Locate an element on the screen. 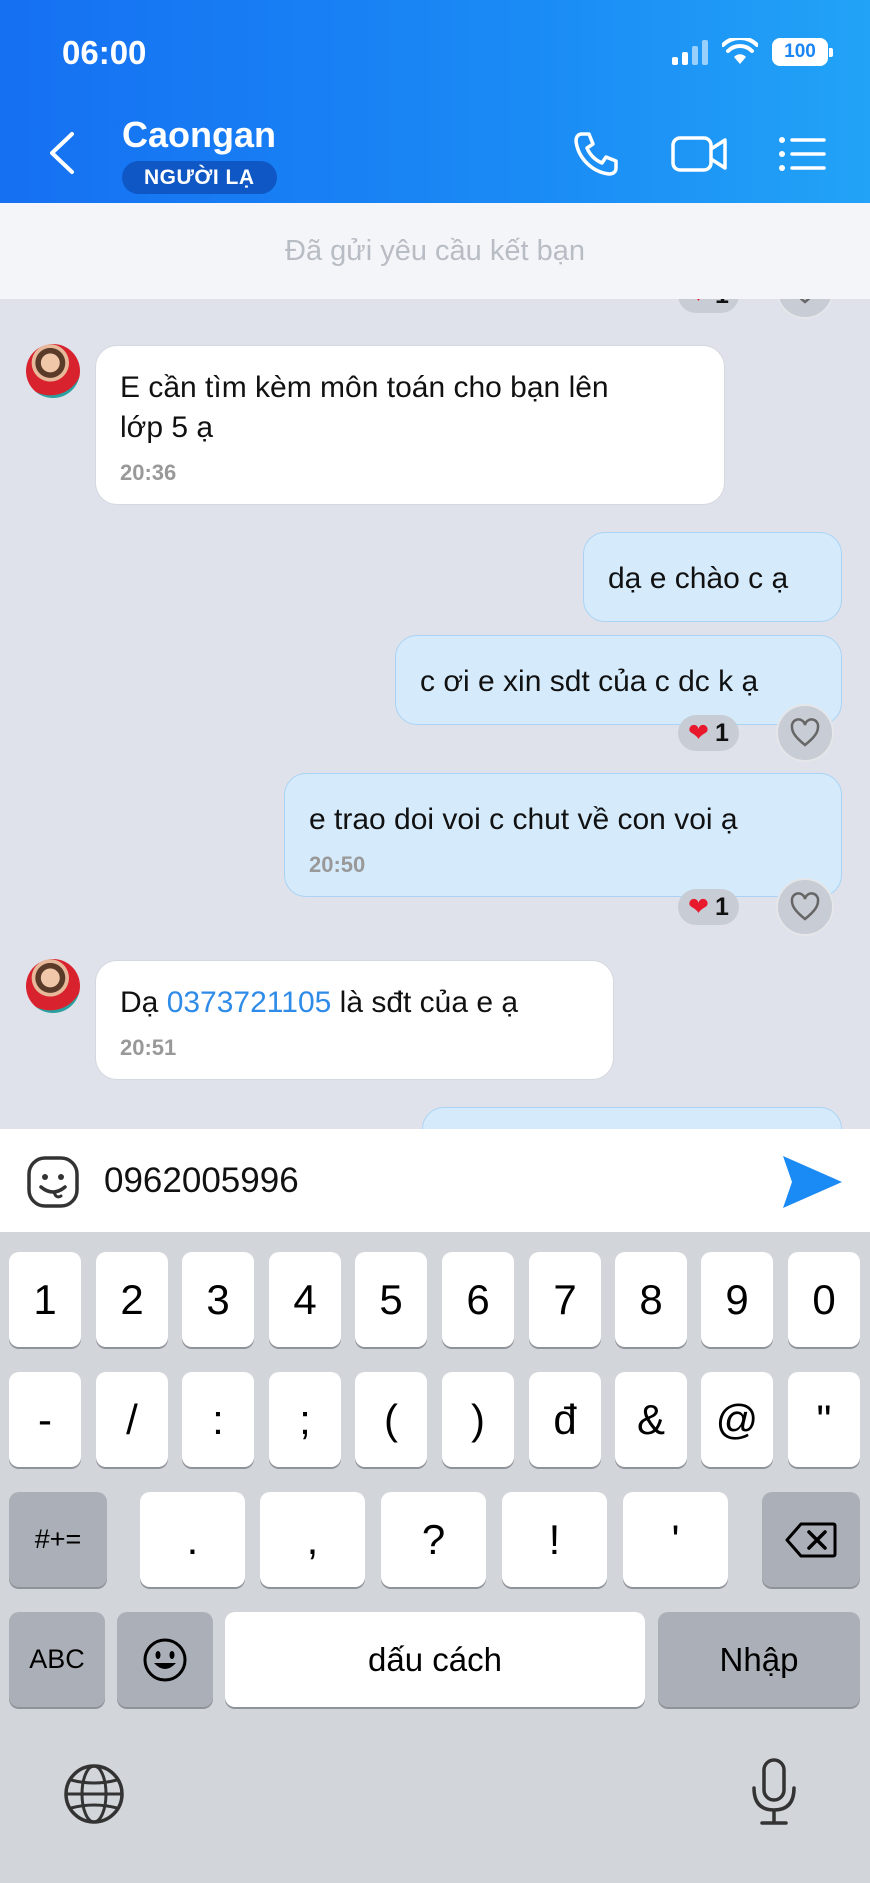 The width and height of the screenshot is (870, 1883). message-text: lớp 5 ạ is located at coordinates (167, 427).